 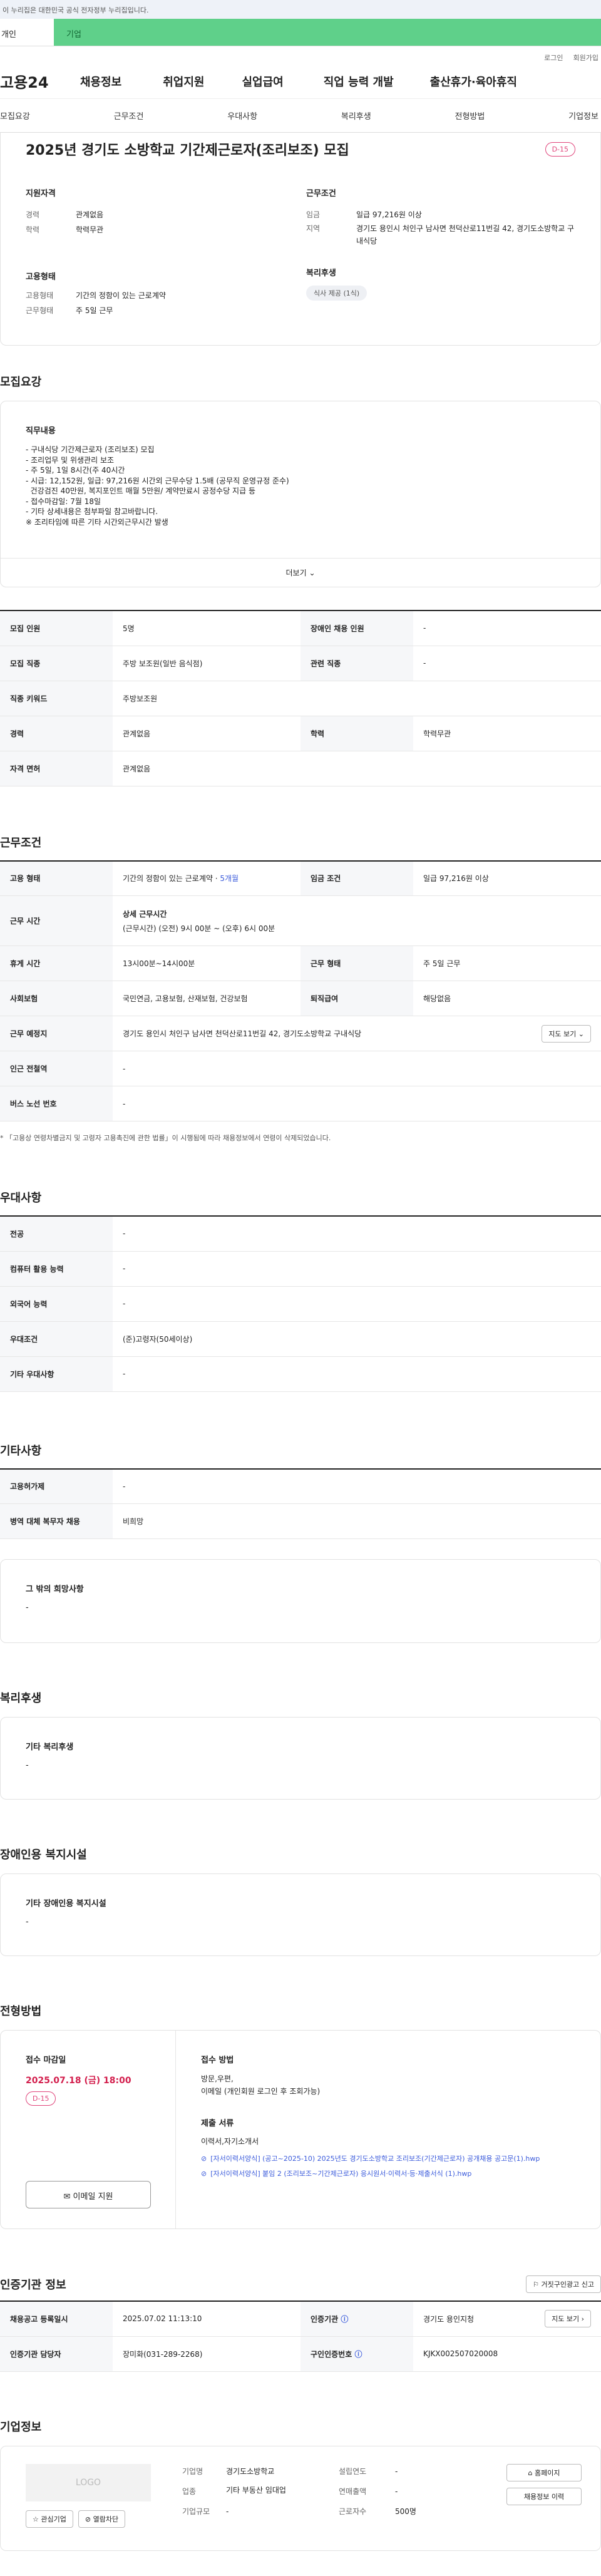 What do you see at coordinates (356, 2319) in the screenshot?
I see `row-key: 인증기관 ⓘ` at bounding box center [356, 2319].